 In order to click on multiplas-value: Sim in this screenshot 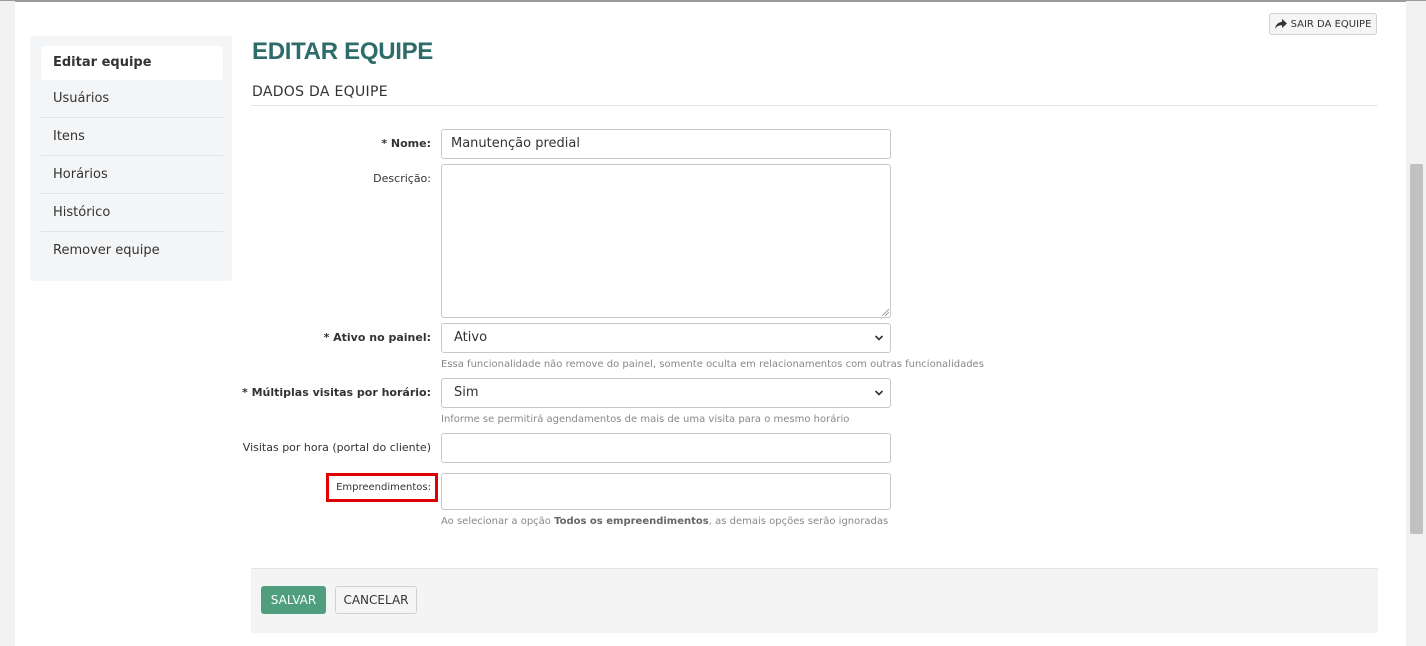, I will do `click(466, 392)`.